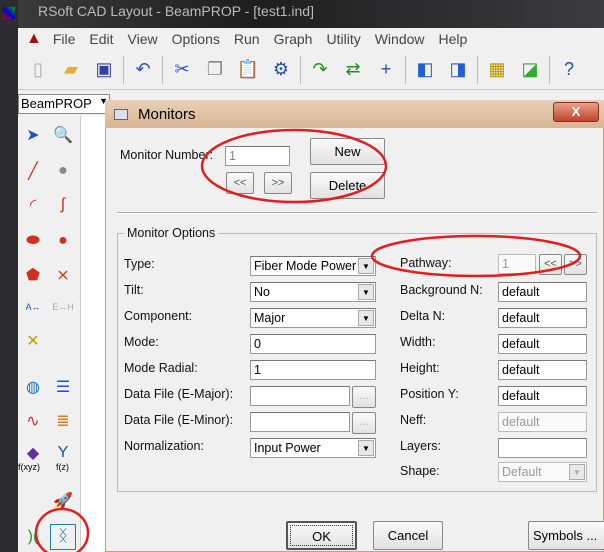  What do you see at coordinates (313, 344) in the screenshot?
I see `option-input: 0` at bounding box center [313, 344].